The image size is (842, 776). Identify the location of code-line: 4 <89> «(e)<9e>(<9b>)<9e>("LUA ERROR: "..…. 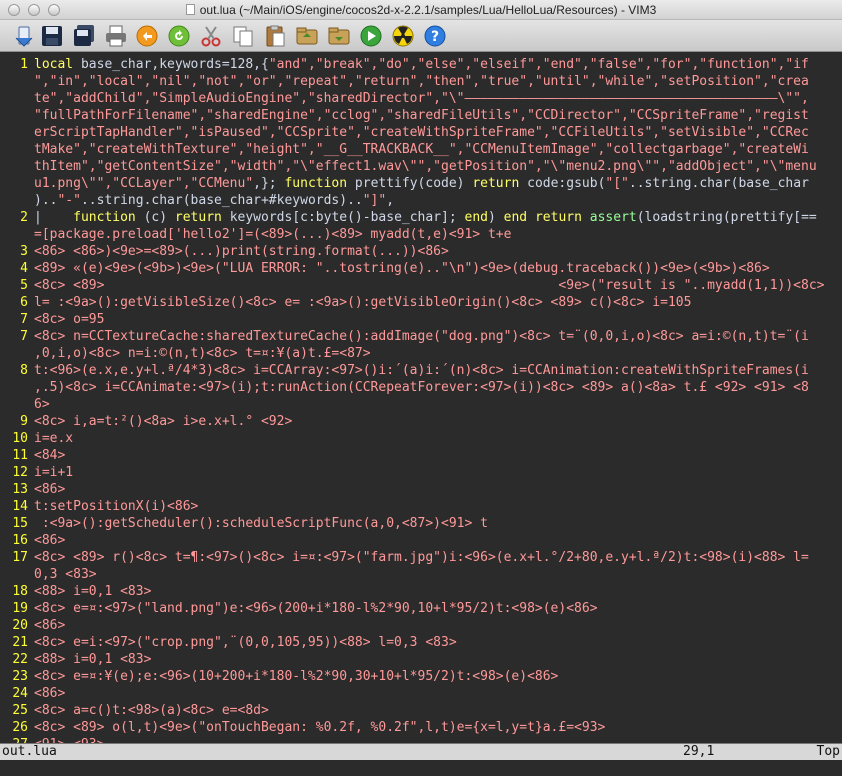
(421, 268).